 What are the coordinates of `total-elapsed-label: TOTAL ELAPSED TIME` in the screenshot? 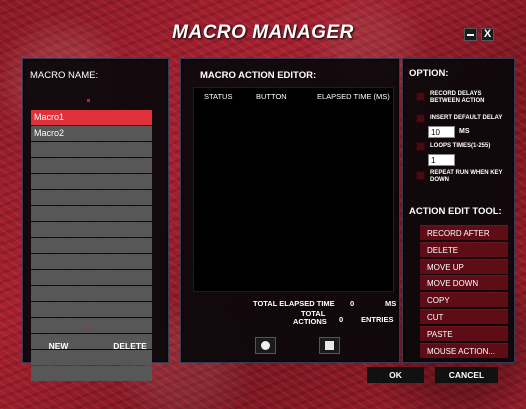 It's located at (294, 303).